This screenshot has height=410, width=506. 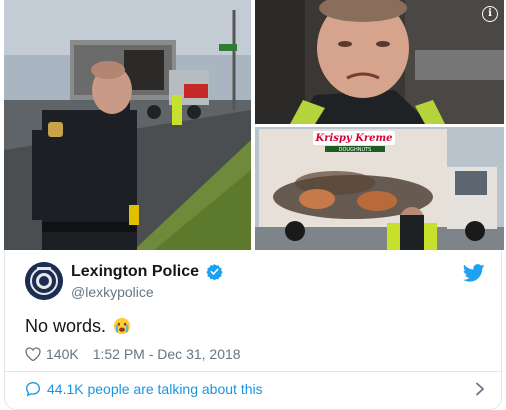 I want to click on author-names: Lexington Police @lexkypolice, so click(x=147, y=281).